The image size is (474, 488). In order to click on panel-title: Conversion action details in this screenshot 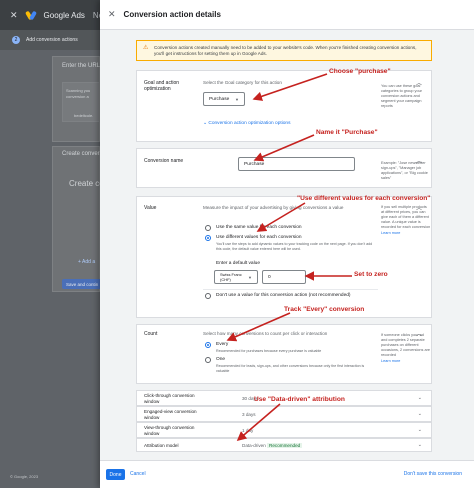, I will do `click(172, 14)`.